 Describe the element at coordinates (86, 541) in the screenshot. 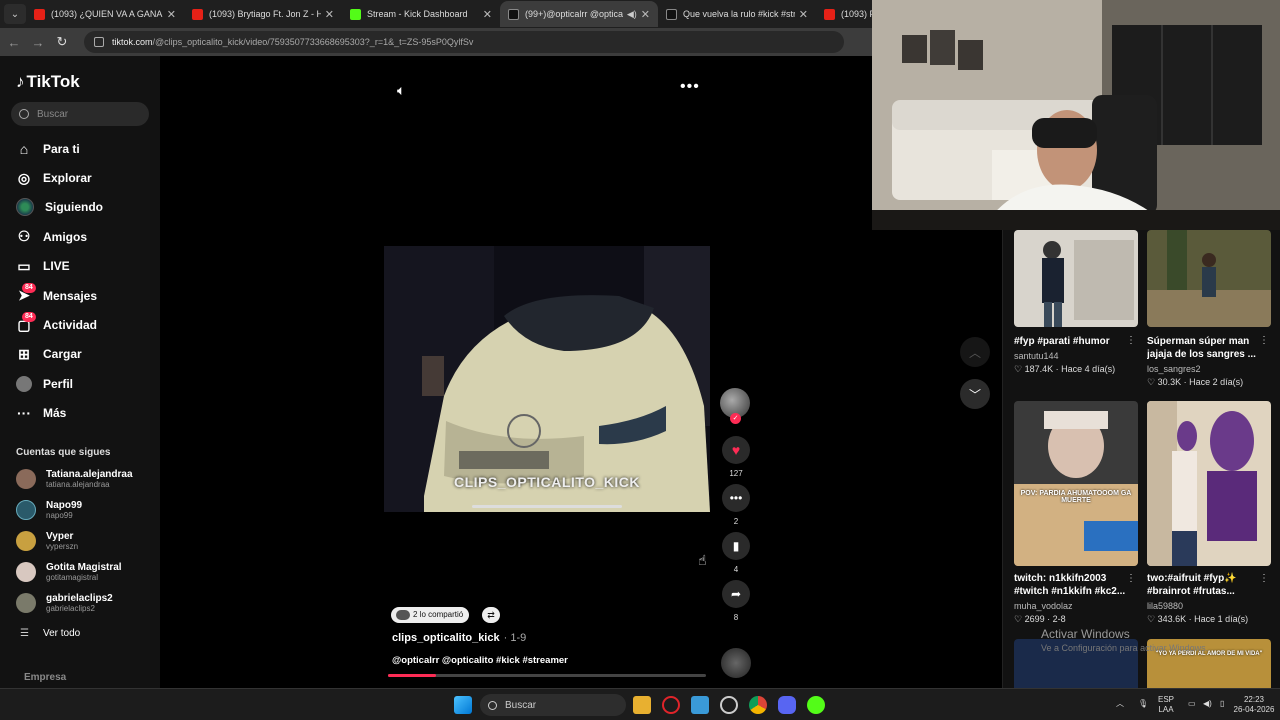

I see `following-account: Vyper vyperszn` at that location.